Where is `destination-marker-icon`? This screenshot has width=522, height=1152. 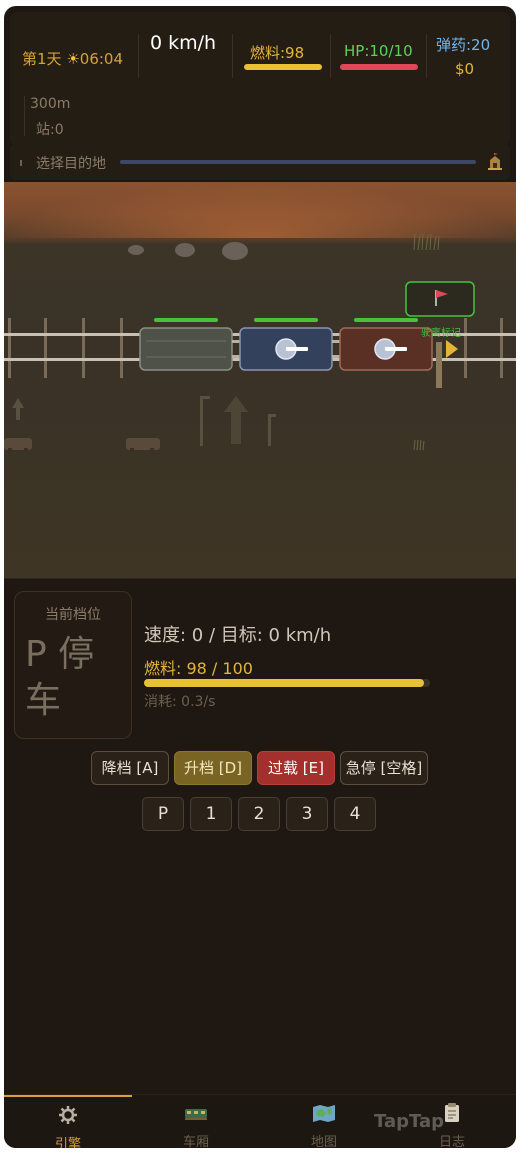
destination-marker-icon is located at coordinates (21, 163).